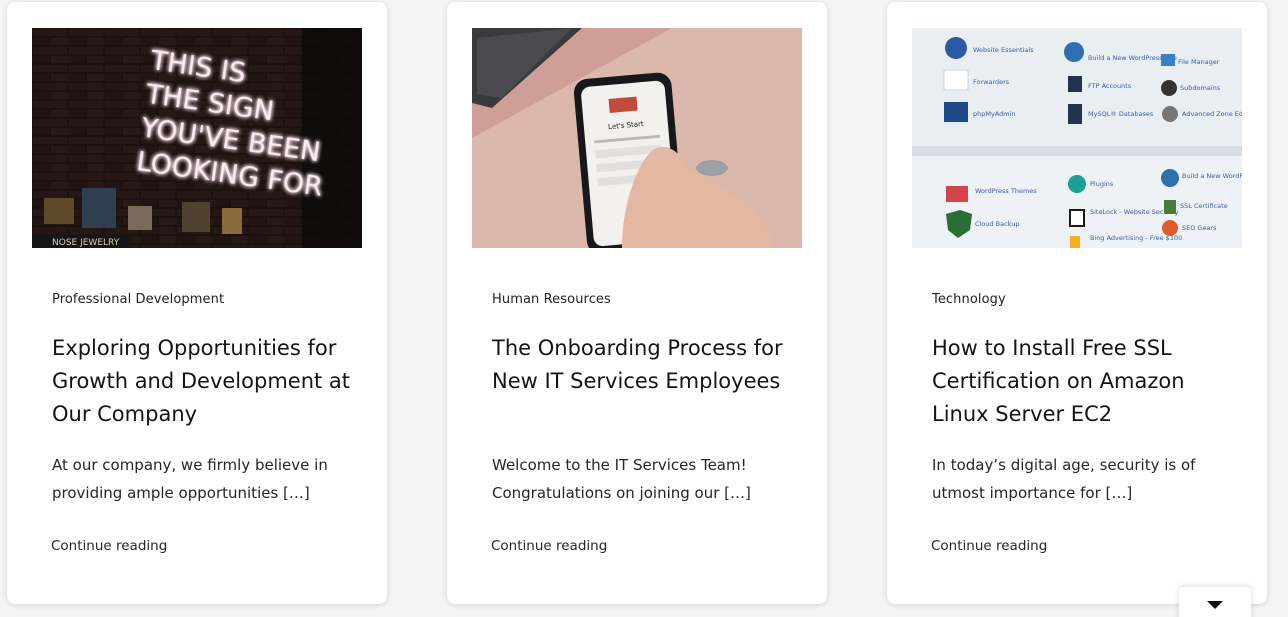 This screenshot has height=617, width=1288. I want to click on cpanel-item: FTP Accounts, so click(1110, 86).